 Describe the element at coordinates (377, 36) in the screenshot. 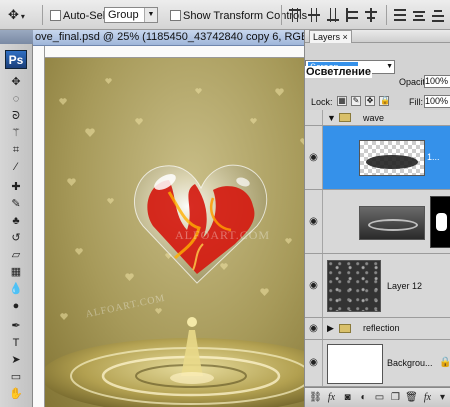

I see `layers-panel-header: Layers ×` at that location.